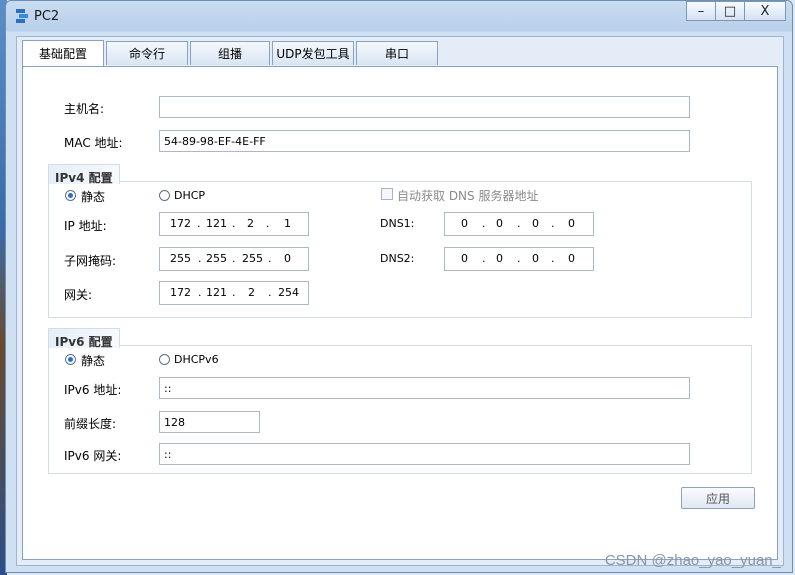  What do you see at coordinates (397, 258) in the screenshot?
I see `dns2-label: DNS2:` at bounding box center [397, 258].